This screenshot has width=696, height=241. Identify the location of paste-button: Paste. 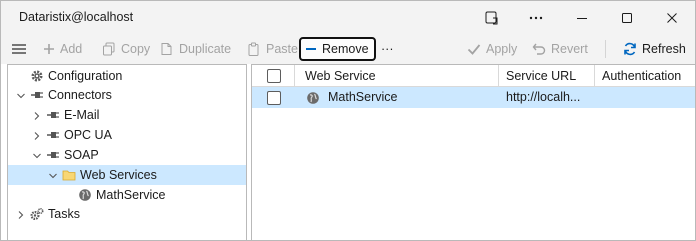
(272, 49).